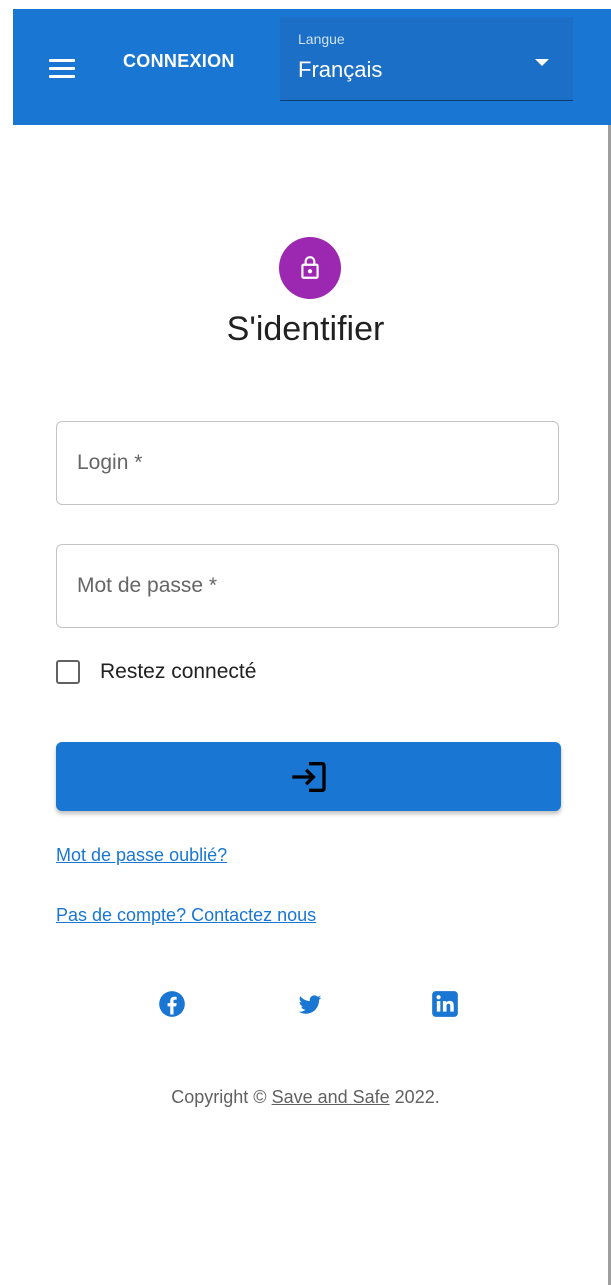 This screenshot has height=1285, width=611. I want to click on dropdown-arrow-icon, so click(542, 62).